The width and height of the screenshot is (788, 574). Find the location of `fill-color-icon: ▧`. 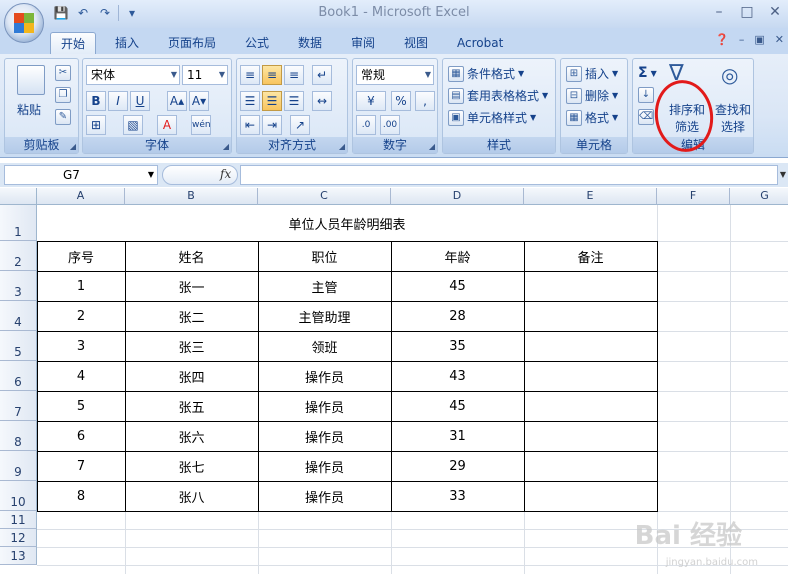

fill-color-icon: ▧ is located at coordinates (133, 125).